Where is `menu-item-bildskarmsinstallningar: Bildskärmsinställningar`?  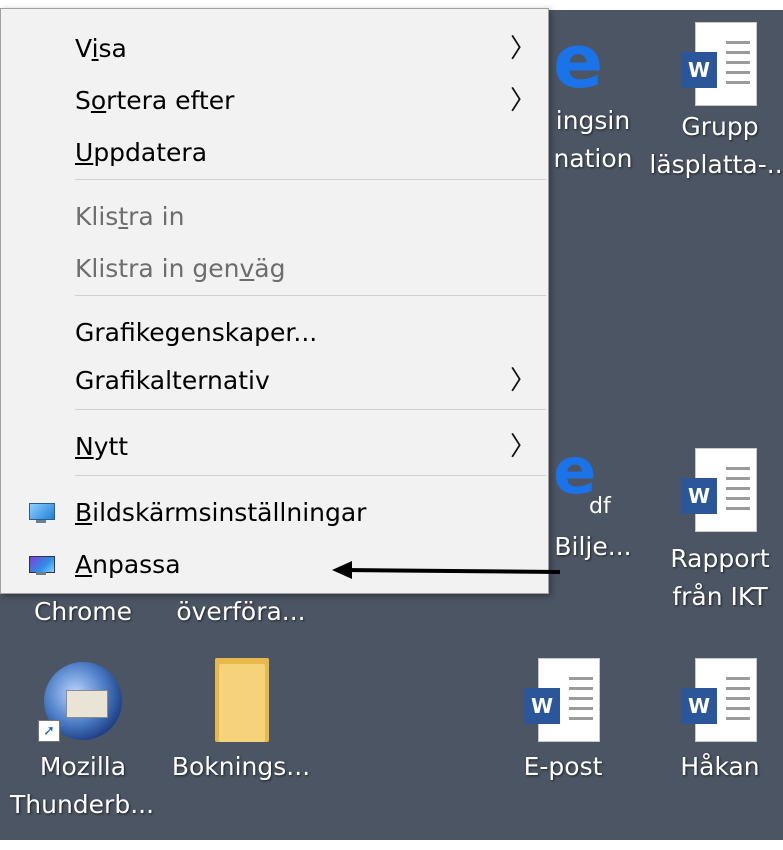
menu-item-bildskarmsinstallningar: Bildskärmsinställningar is located at coordinates (274, 513).